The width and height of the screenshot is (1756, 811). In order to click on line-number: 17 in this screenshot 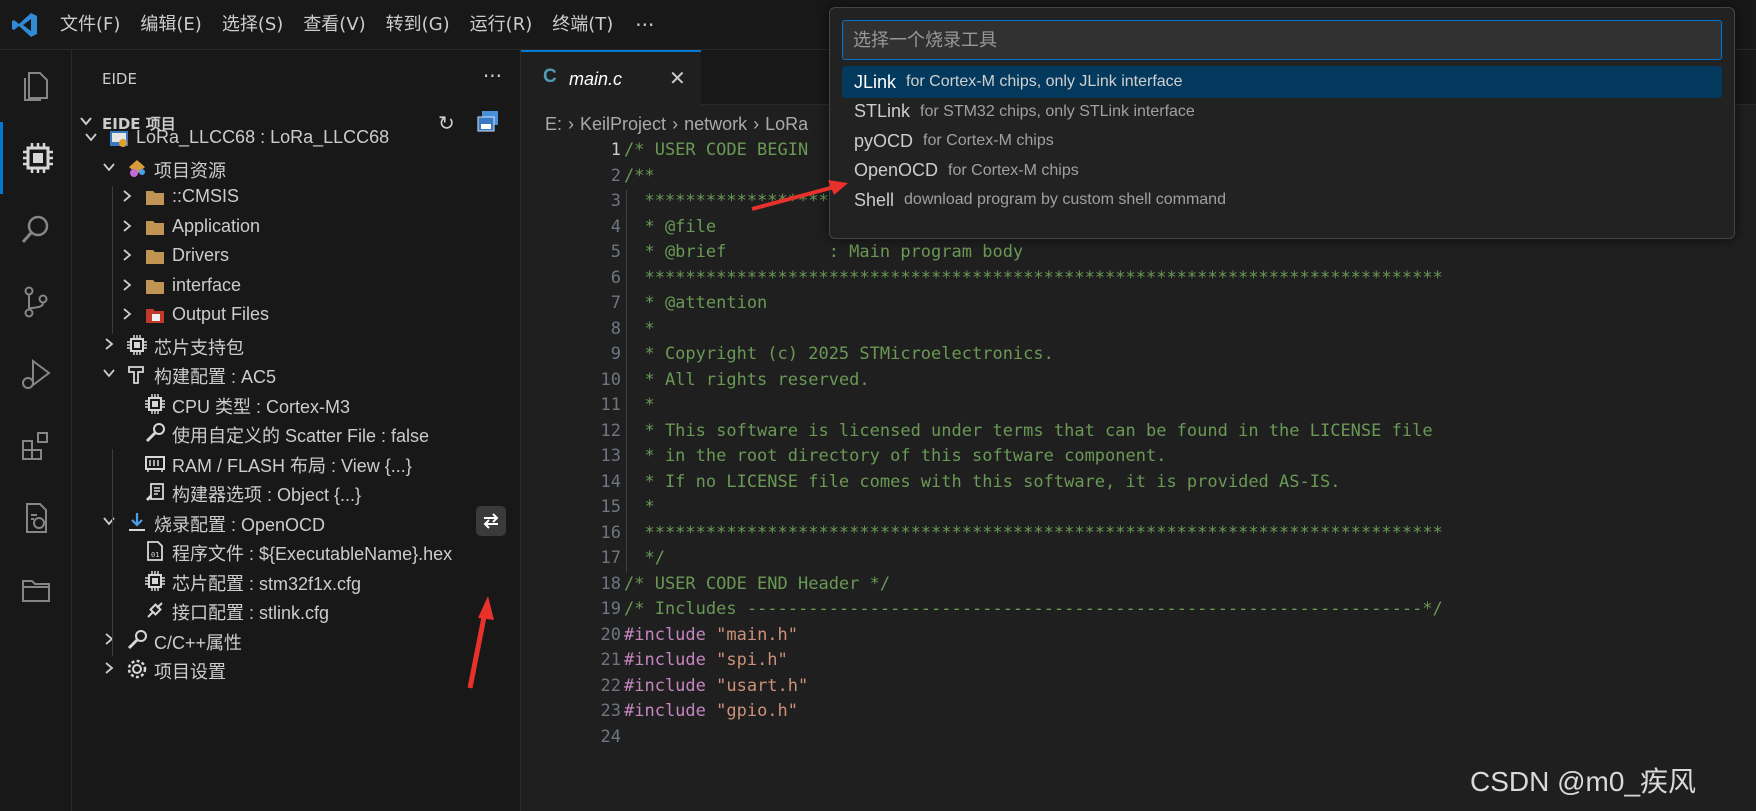, I will do `click(610, 558)`.